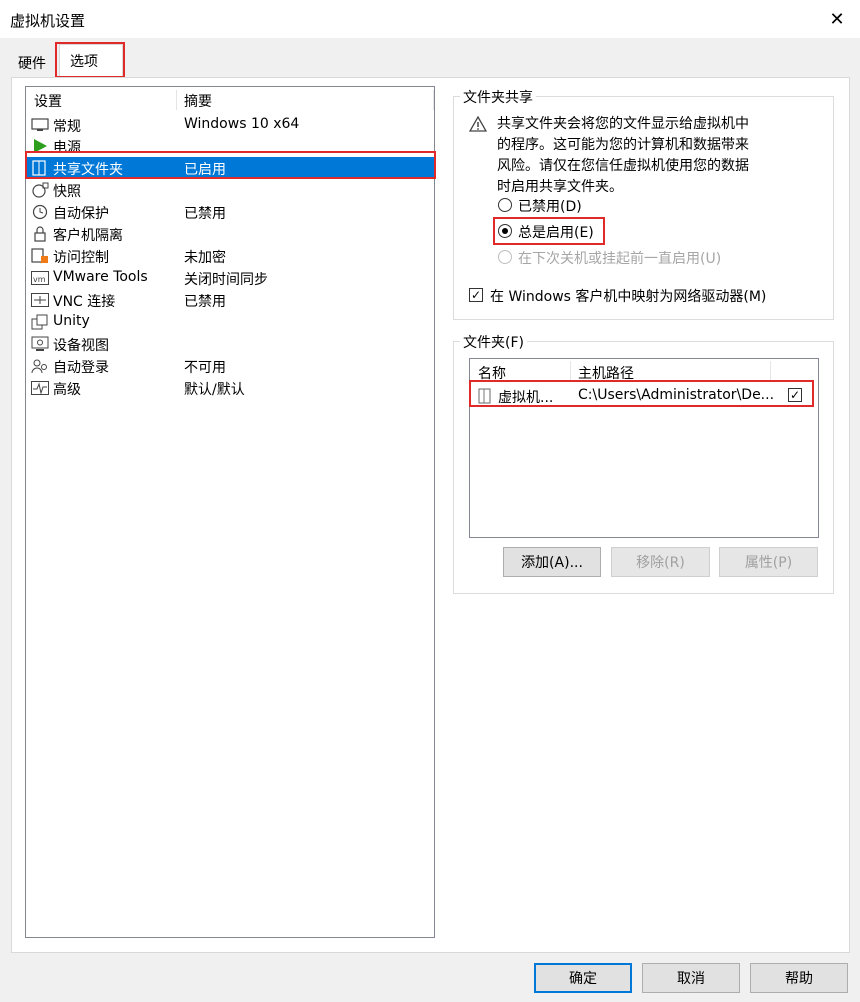 The width and height of the screenshot is (860, 1002). Describe the element at coordinates (67, 148) in the screenshot. I see `settings-item-label: 电源` at that location.